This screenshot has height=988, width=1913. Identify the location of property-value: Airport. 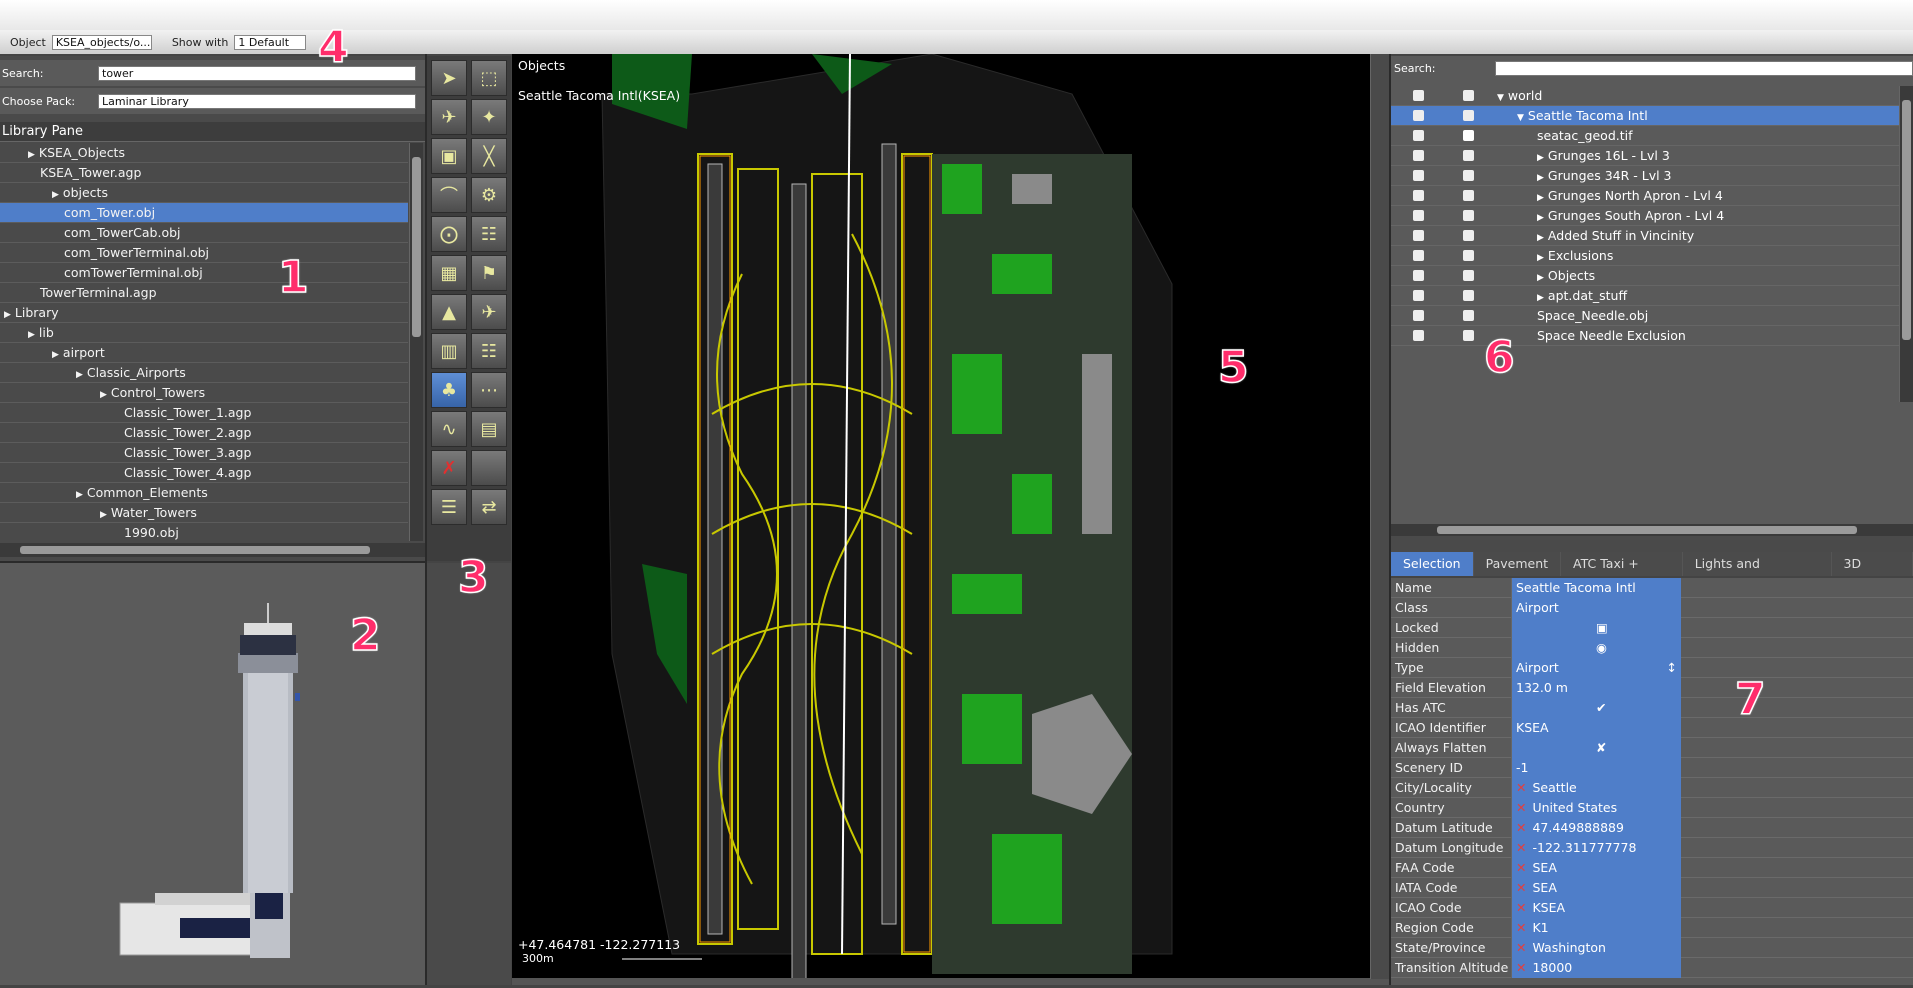
(1596, 608).